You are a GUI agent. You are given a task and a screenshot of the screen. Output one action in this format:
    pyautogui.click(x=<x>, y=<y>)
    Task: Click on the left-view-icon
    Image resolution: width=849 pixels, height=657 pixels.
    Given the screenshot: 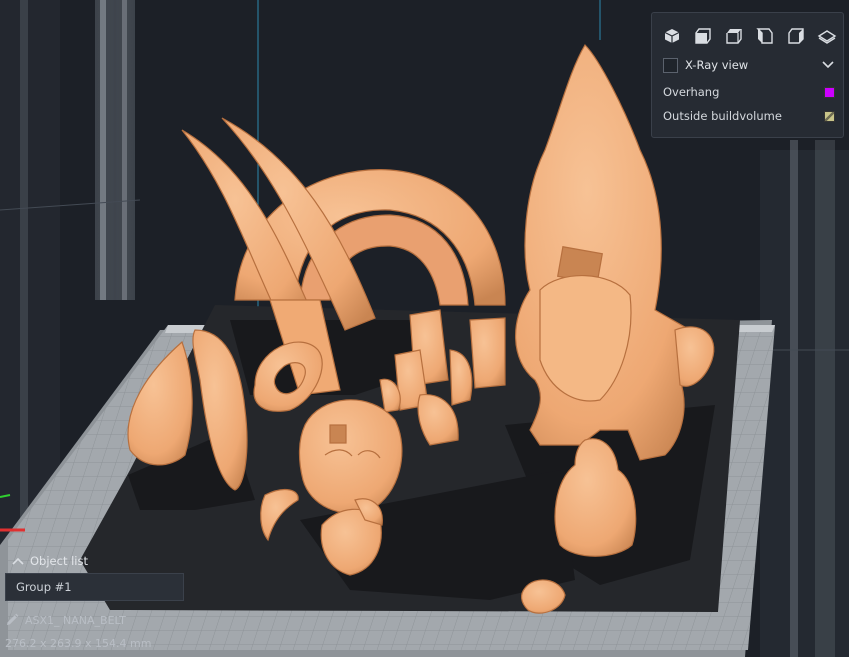 What is the action you would take?
    pyautogui.click(x=765, y=36)
    